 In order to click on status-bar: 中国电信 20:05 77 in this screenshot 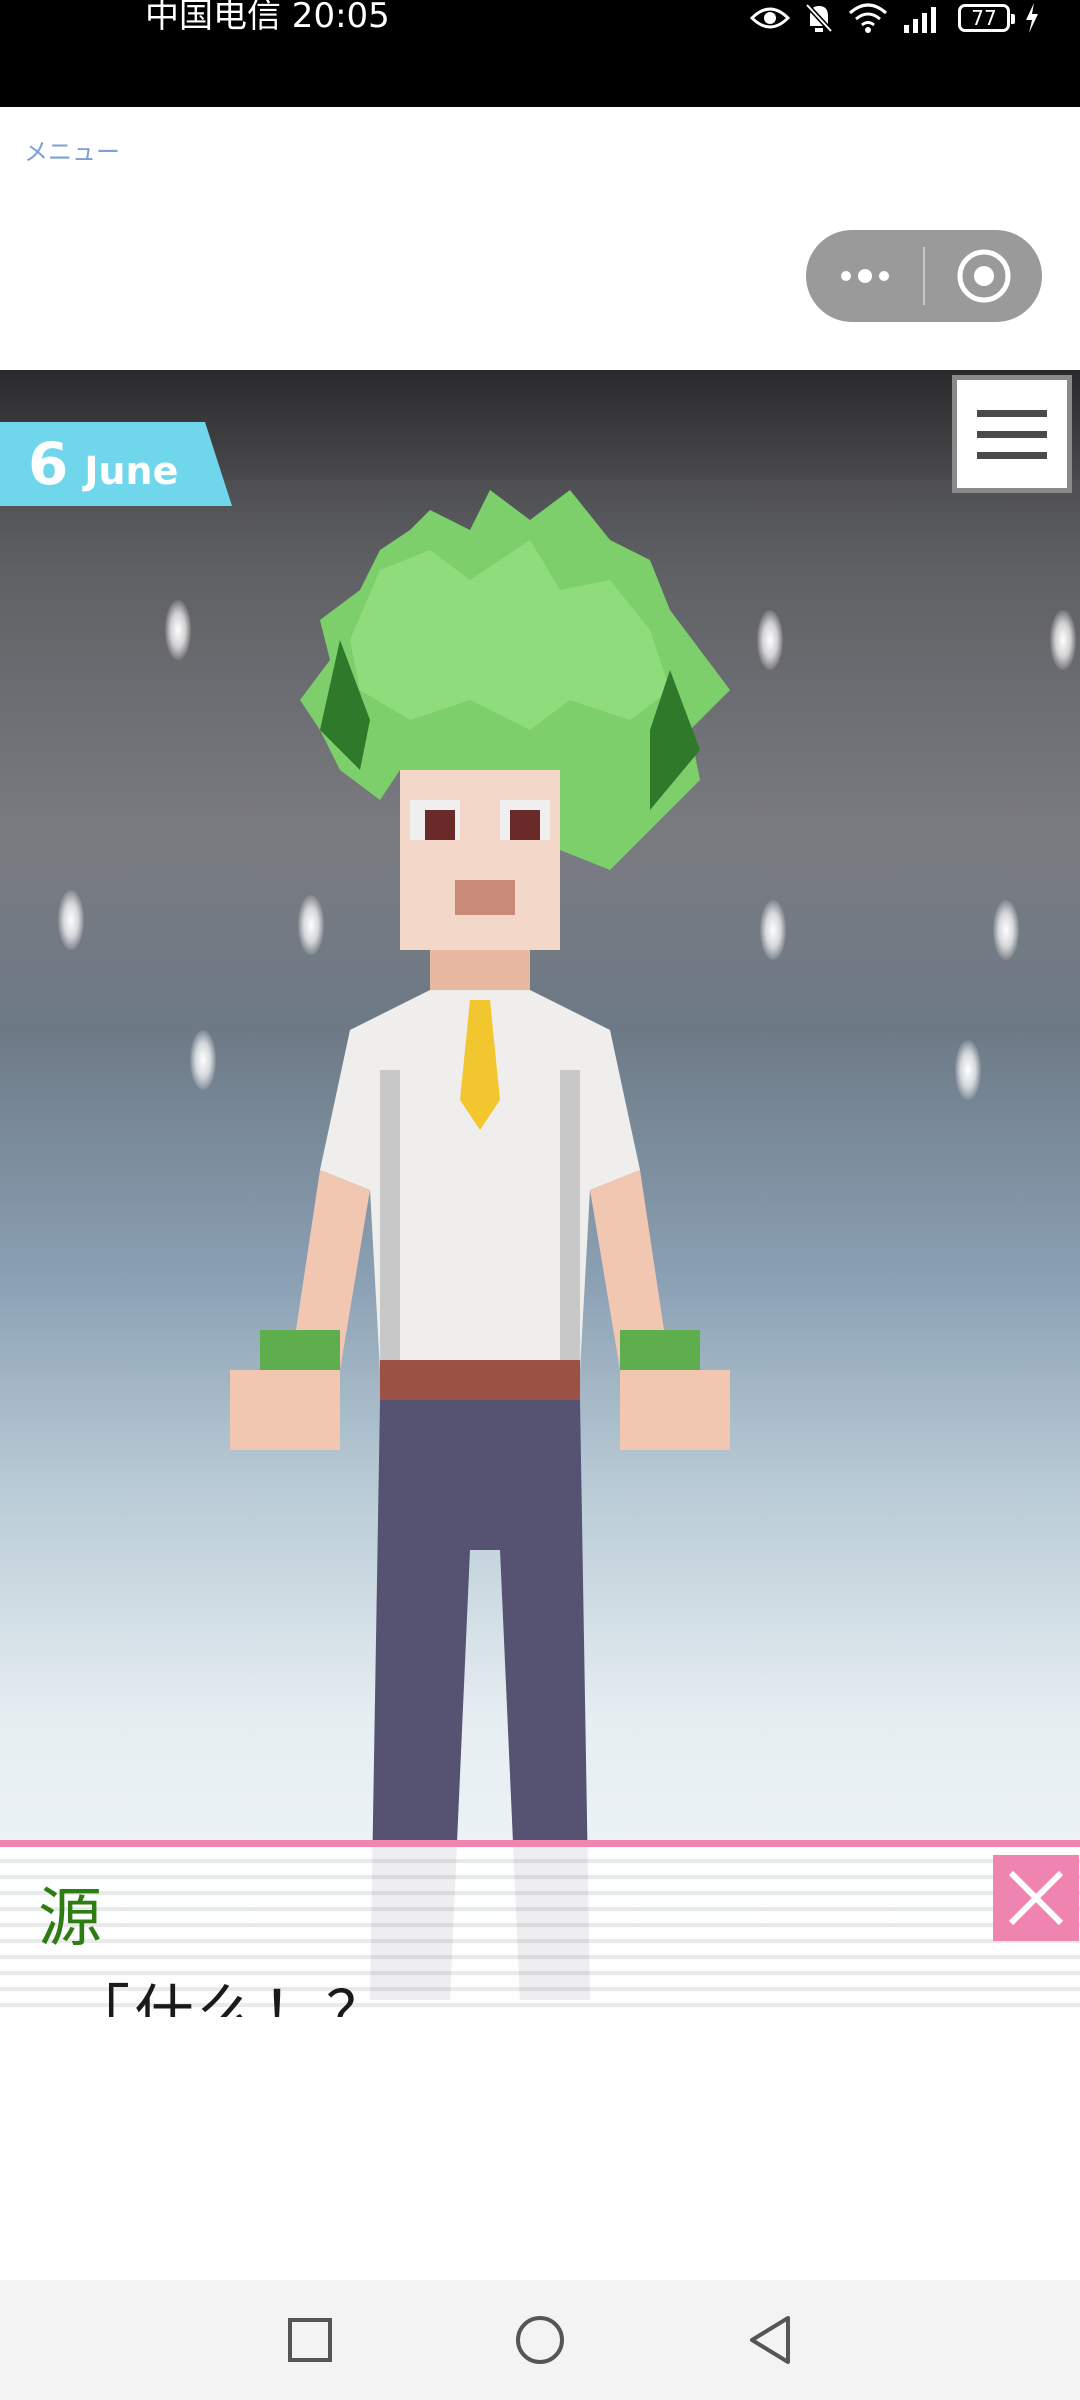, I will do `click(540, 53)`.